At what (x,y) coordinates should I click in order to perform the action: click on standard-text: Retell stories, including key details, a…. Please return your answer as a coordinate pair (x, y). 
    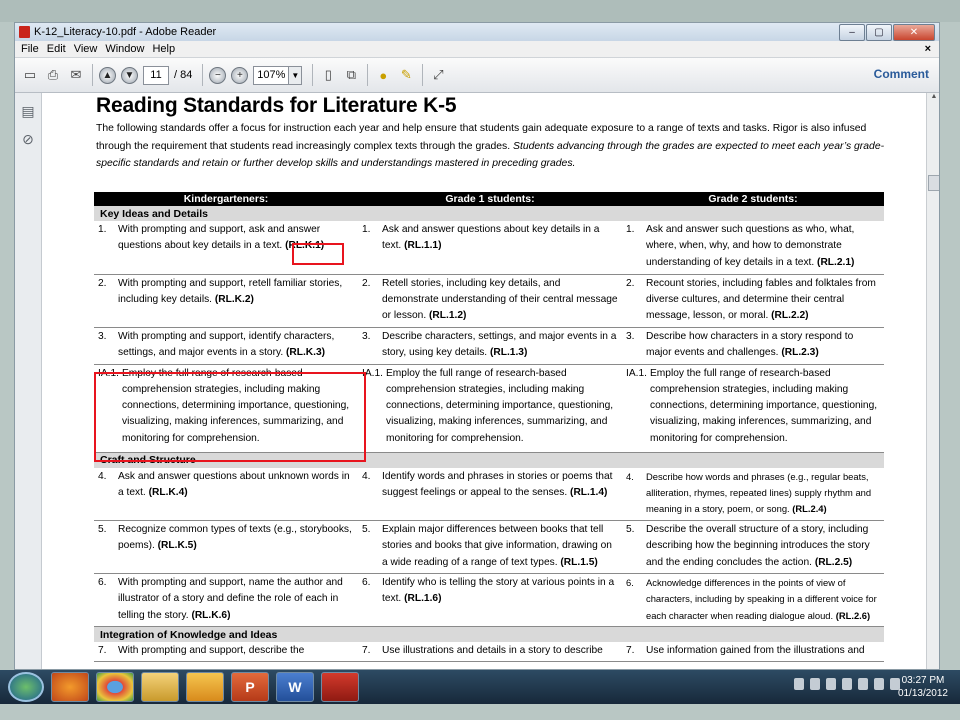
    Looking at the image, I should click on (500, 299).